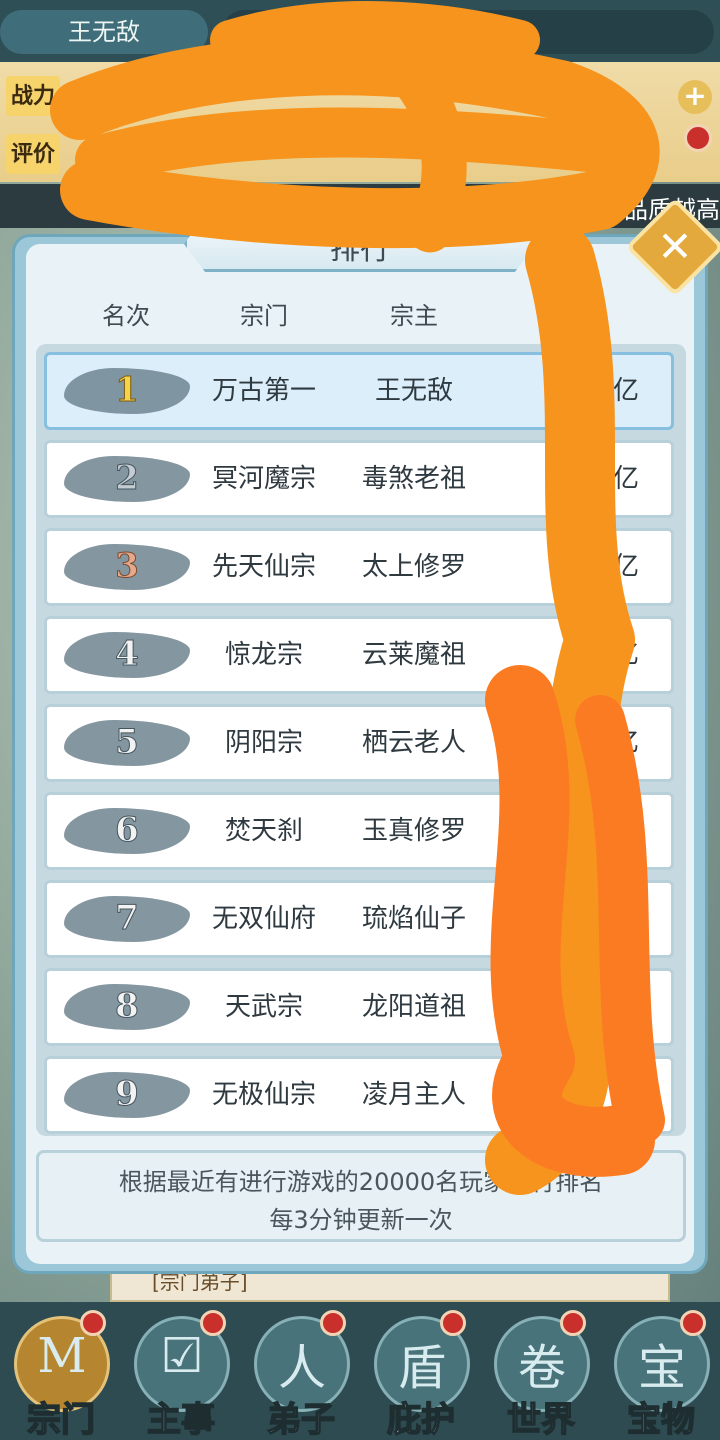 Image resolution: width=720 pixels, height=1440 pixels. What do you see at coordinates (204, 80) in the screenshot?
I see `help-icon: ?` at bounding box center [204, 80].